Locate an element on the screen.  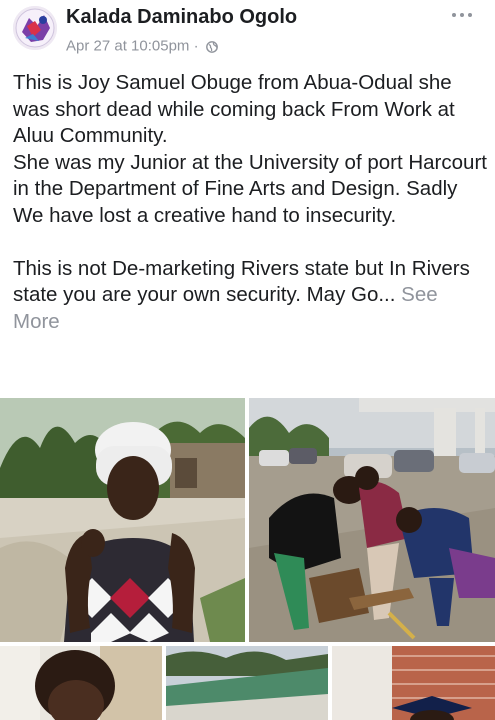
post-meta: Apr 27 at 10:05pm · is located at coordinates (142, 46).